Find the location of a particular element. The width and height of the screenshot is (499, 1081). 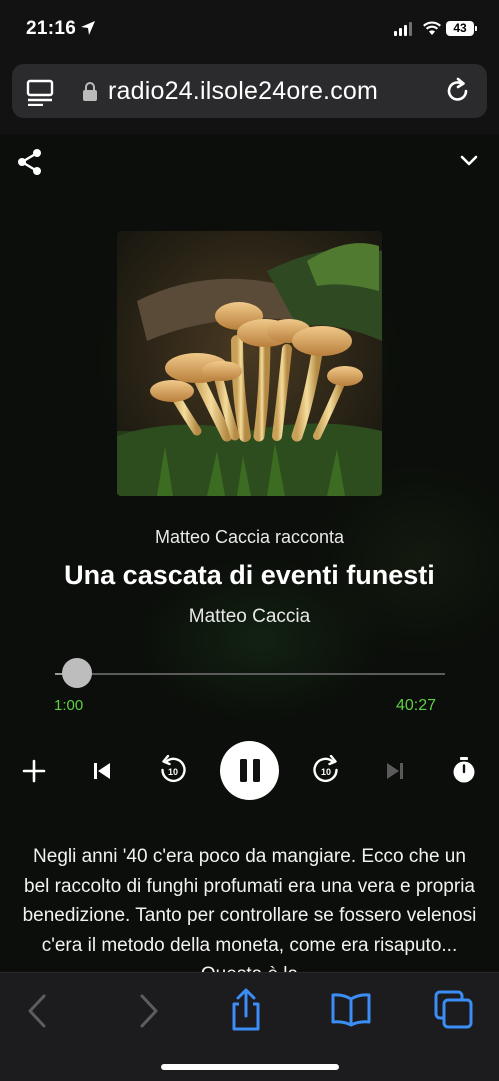

total-time: 40:27 is located at coordinates (416, 705).